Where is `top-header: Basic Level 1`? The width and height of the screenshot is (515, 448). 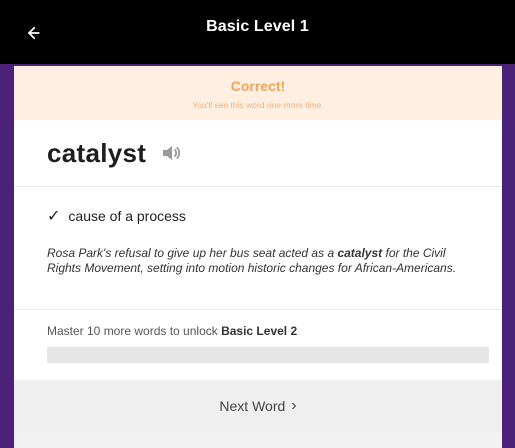 top-header: Basic Level 1 is located at coordinates (257, 32).